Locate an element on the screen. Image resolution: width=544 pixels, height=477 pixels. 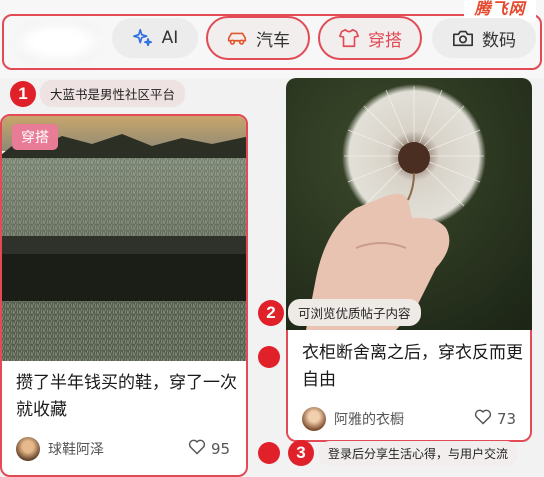
post-author: 球鞋阿泽 is located at coordinates (60, 449).